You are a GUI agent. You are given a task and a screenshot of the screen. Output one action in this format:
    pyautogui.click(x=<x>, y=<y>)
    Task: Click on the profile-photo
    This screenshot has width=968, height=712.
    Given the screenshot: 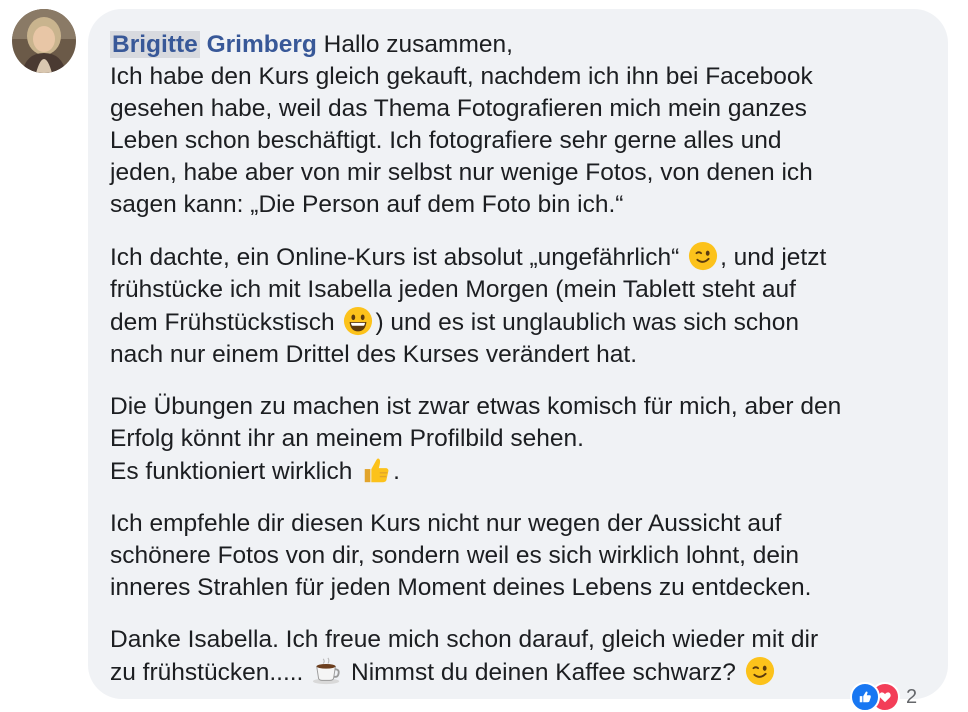 What is the action you would take?
    pyautogui.click(x=44, y=41)
    